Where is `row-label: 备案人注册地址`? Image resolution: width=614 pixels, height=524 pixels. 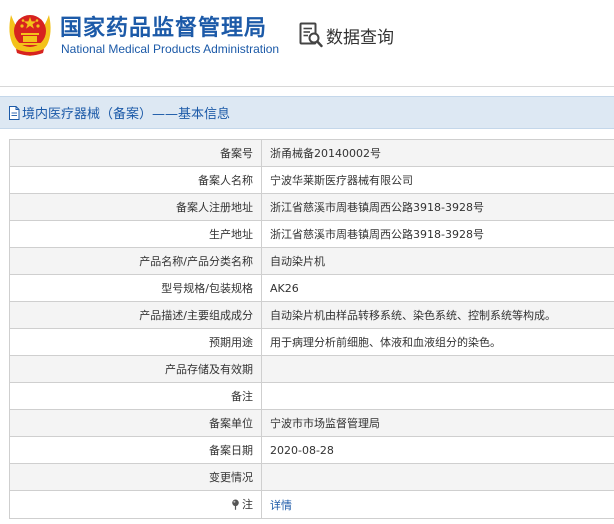 row-label: 备案人注册地址 is located at coordinates (135, 207).